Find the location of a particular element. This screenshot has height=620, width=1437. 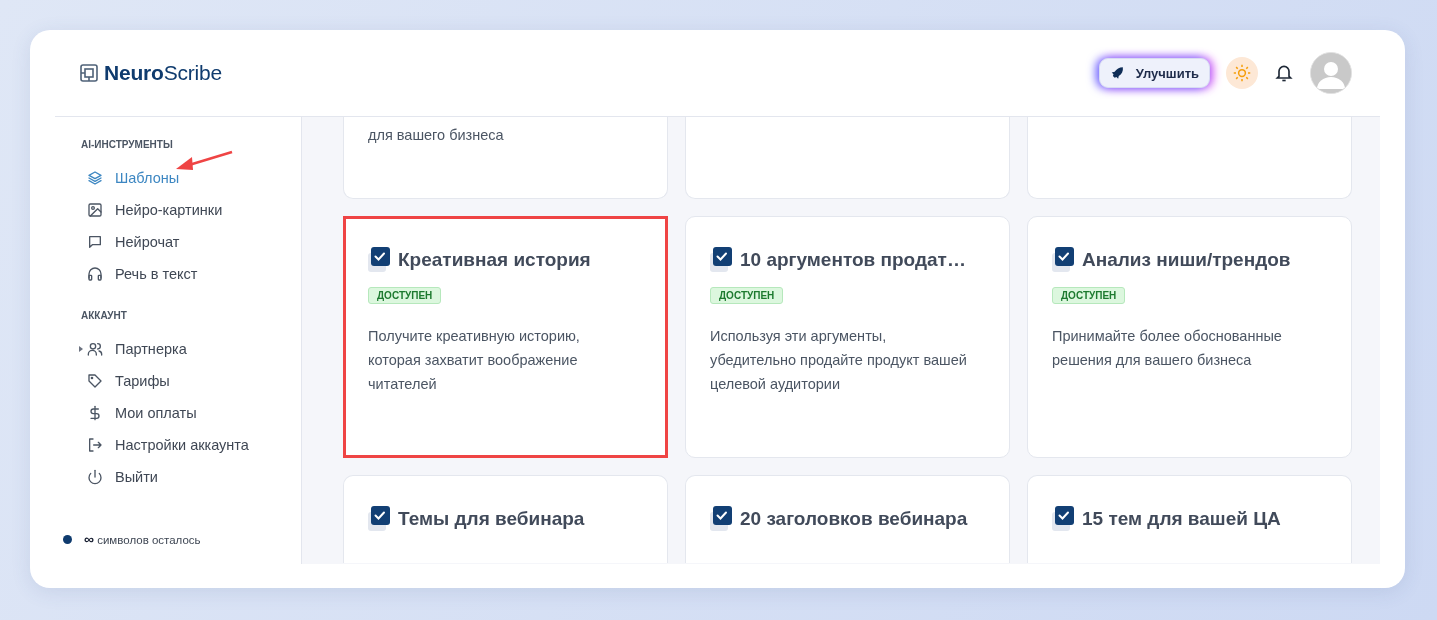

sidebar-item: Настройки аккаунта is located at coordinates (168, 445).